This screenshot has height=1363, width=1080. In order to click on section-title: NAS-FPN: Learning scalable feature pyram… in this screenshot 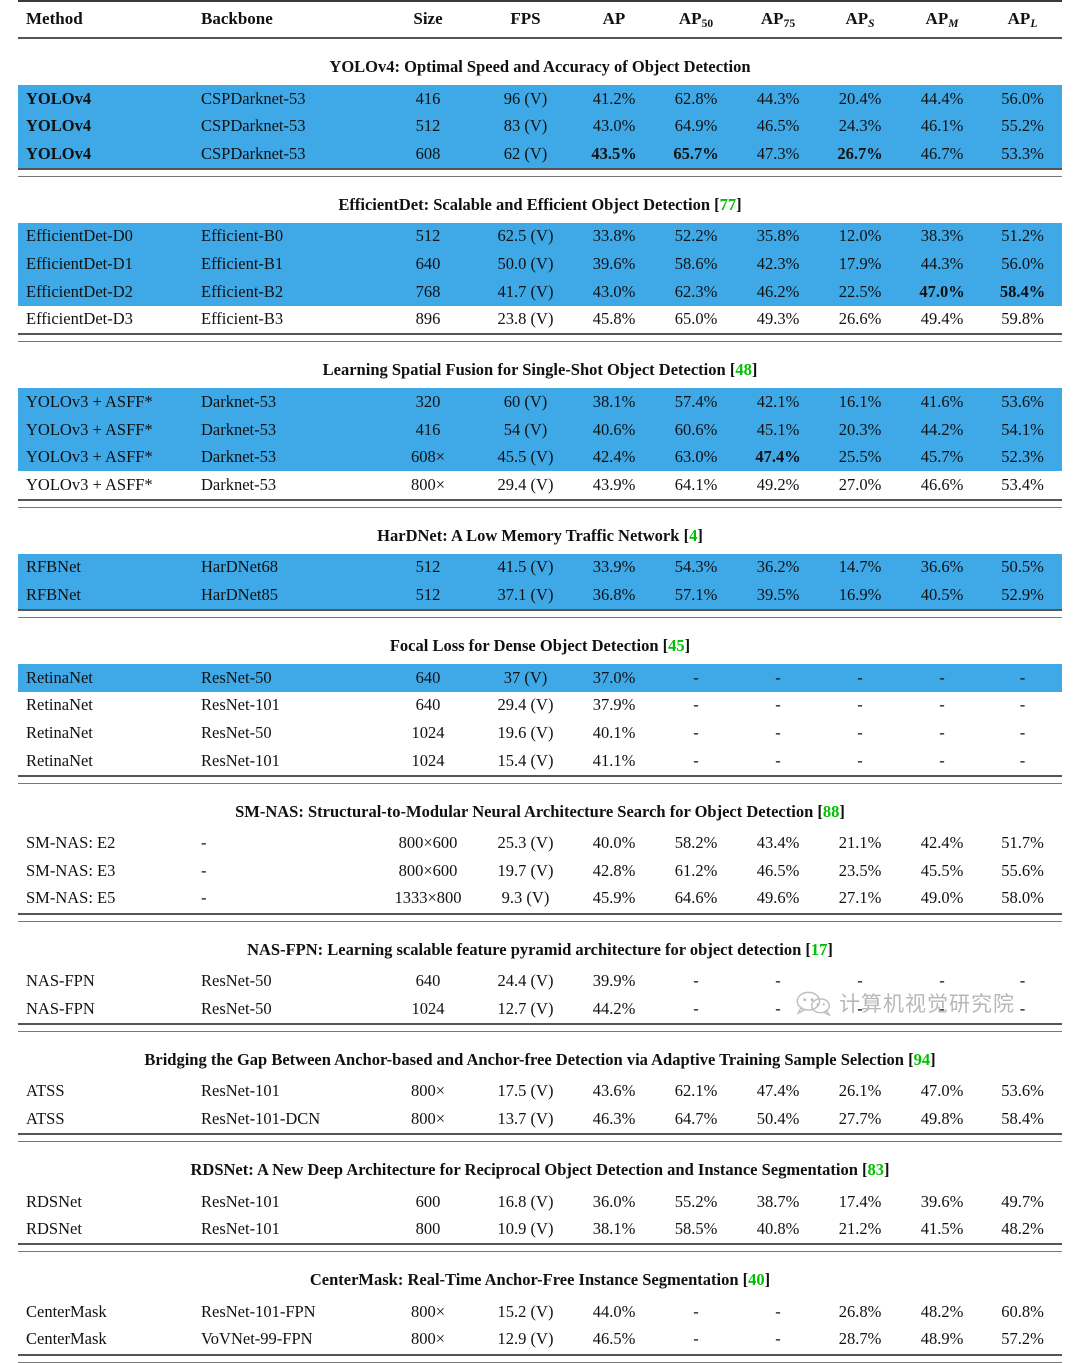, I will do `click(540, 949)`.